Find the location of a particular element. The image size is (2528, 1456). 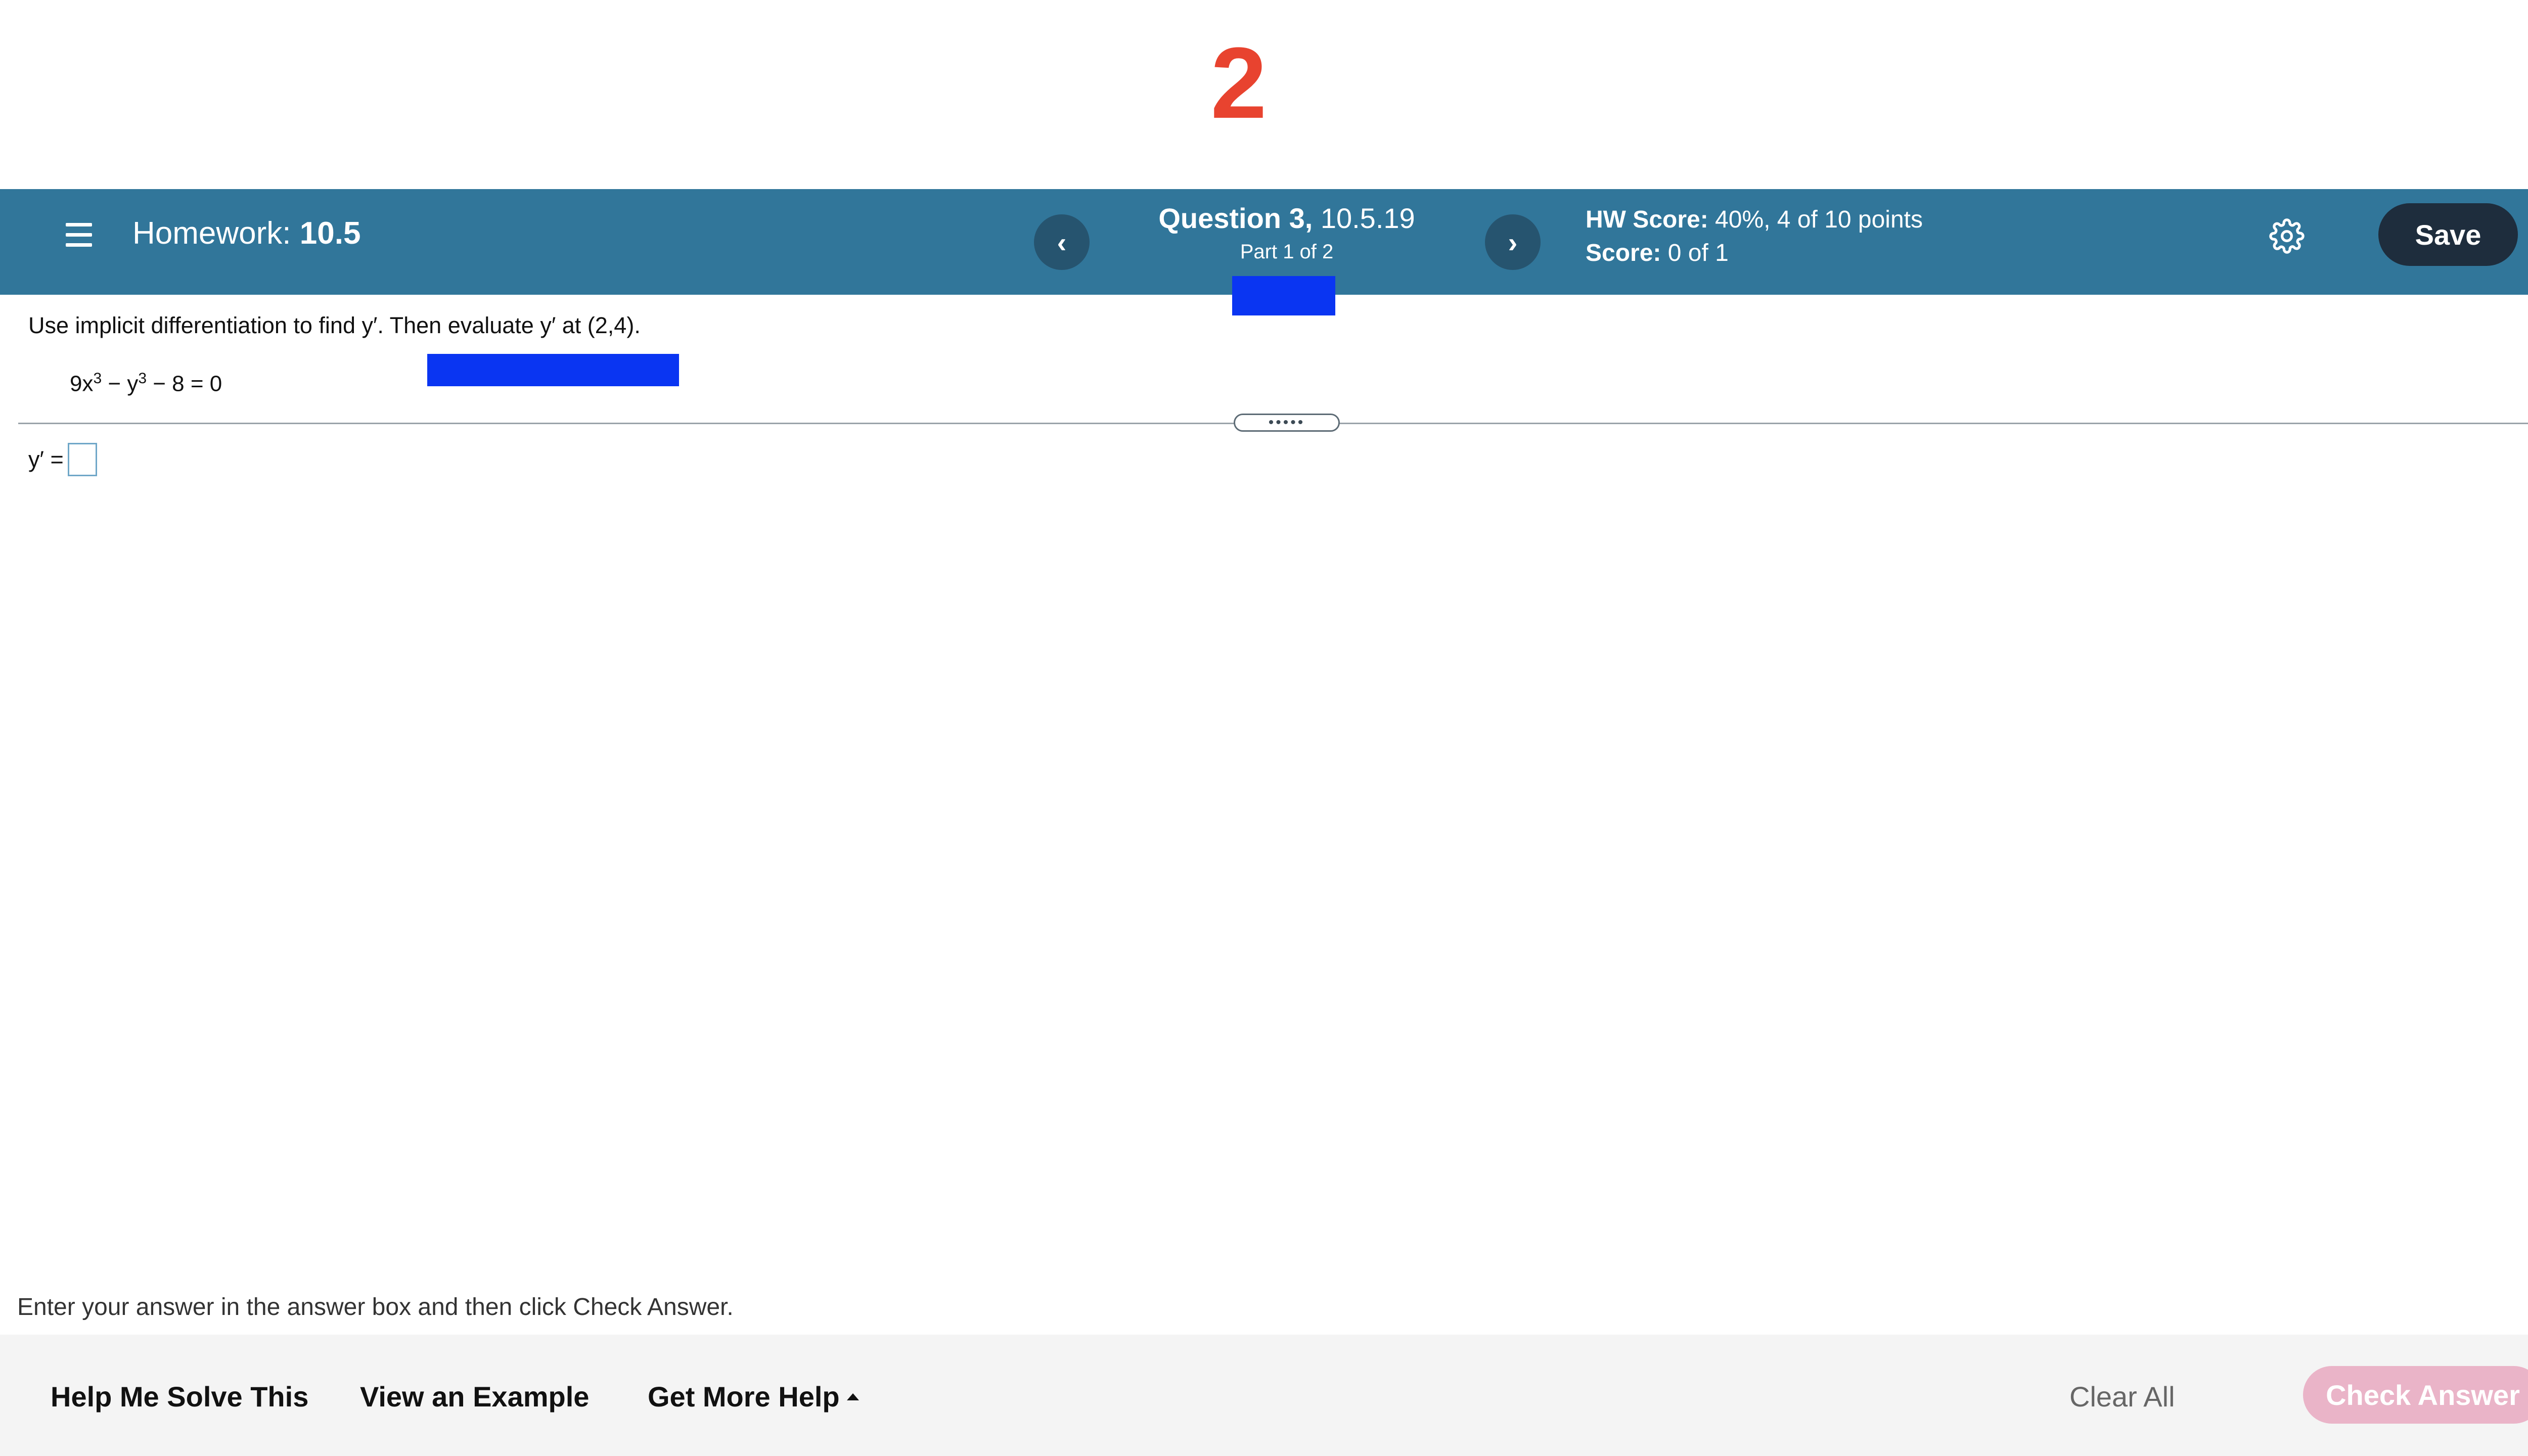

score-value: 0 of 1 is located at coordinates (1698, 253).